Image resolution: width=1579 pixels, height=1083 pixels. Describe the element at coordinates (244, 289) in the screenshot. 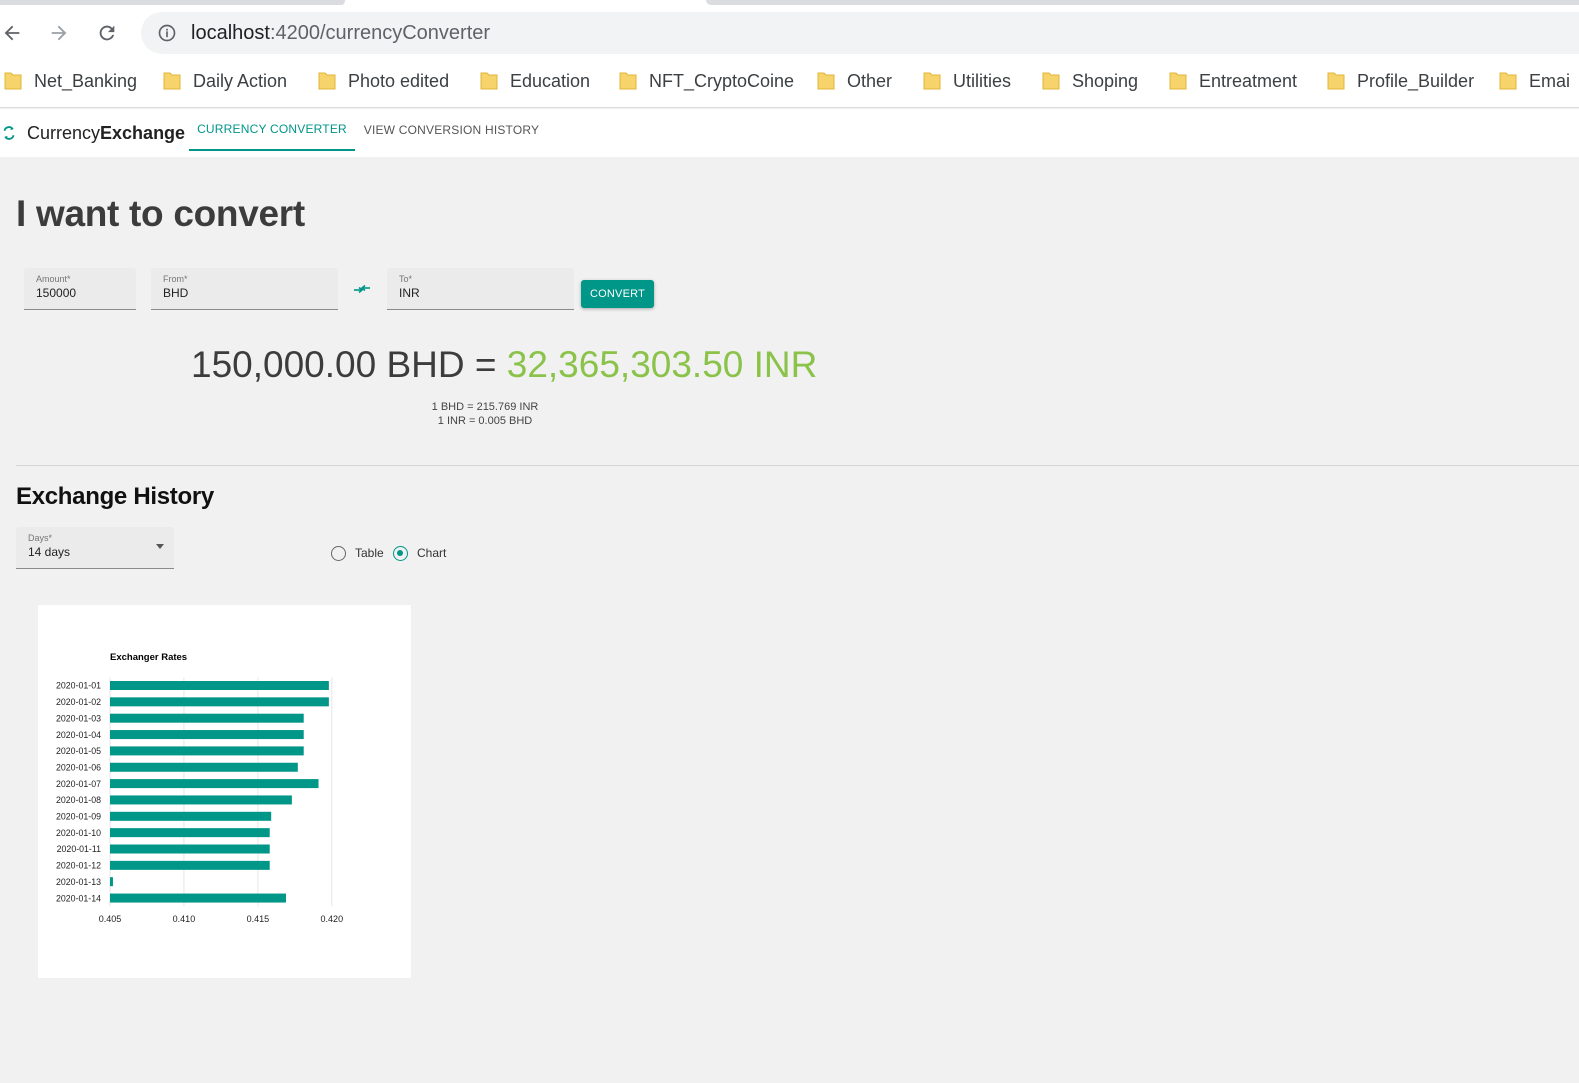

I see `from-currency-field: From* BHD` at that location.